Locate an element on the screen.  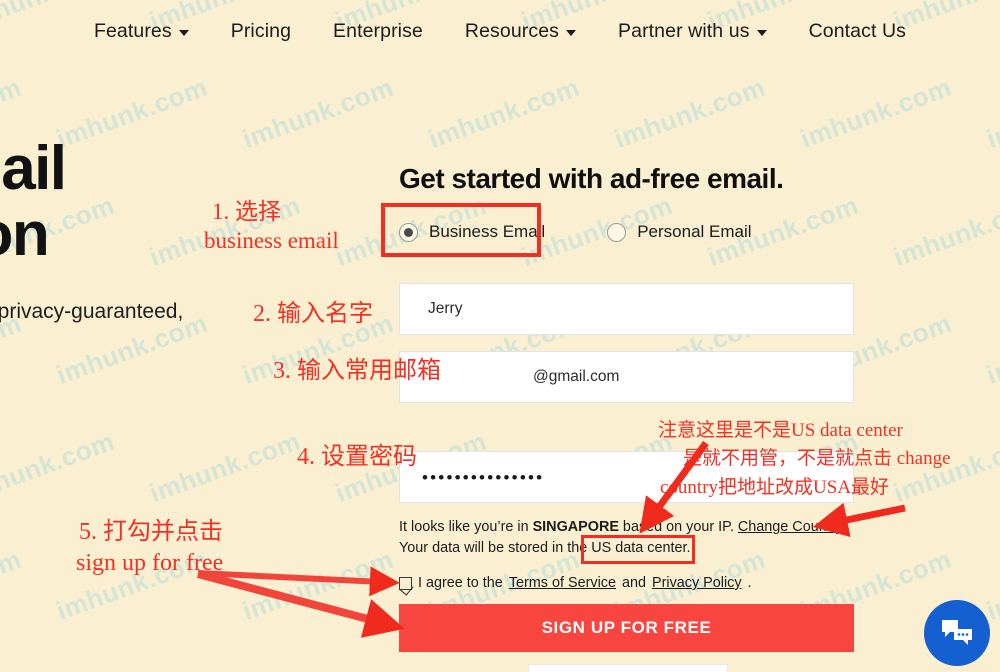
password-input-value: ••••••••••••••• is located at coordinates (483, 477).